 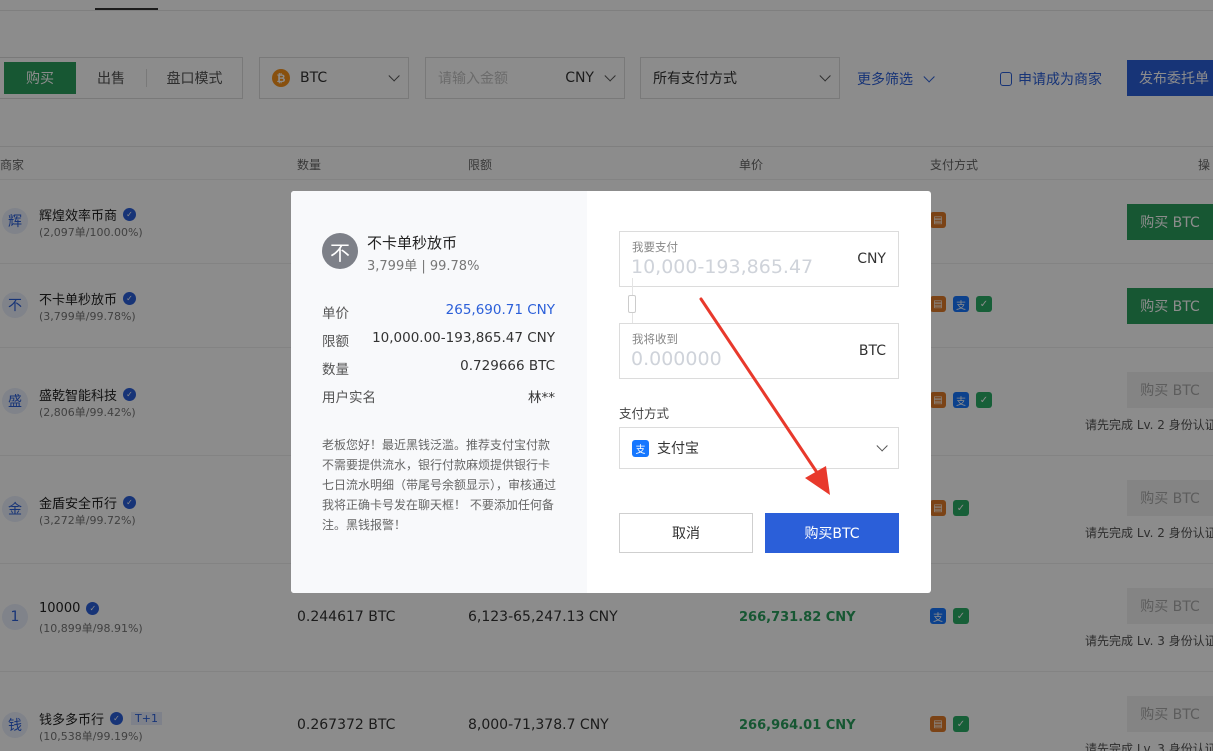 What do you see at coordinates (349, 398) in the screenshot?
I see `real-name-label: 用户实名` at bounding box center [349, 398].